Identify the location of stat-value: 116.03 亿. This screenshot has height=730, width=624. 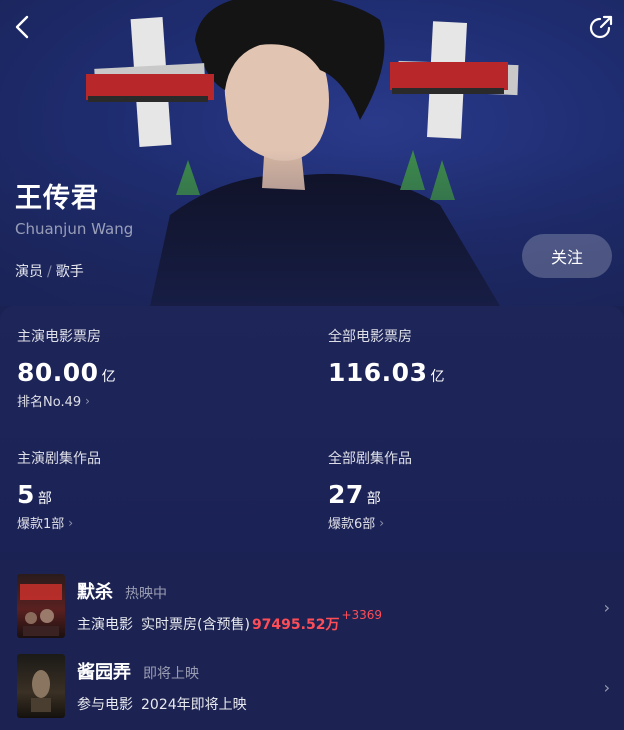
(386, 372).